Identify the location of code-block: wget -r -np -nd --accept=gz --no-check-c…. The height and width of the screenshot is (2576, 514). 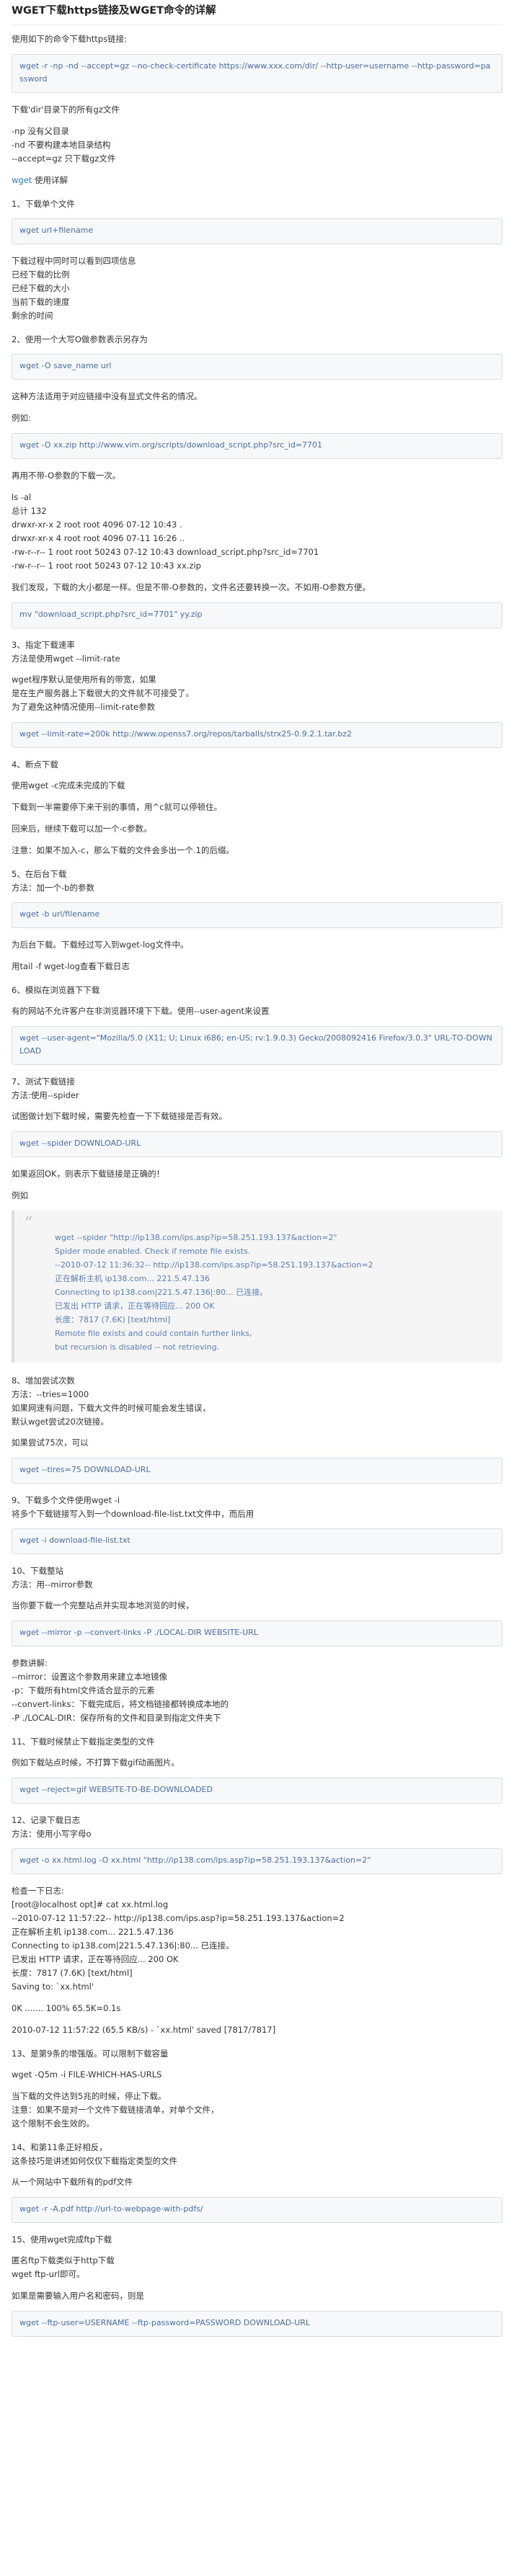
(257, 73).